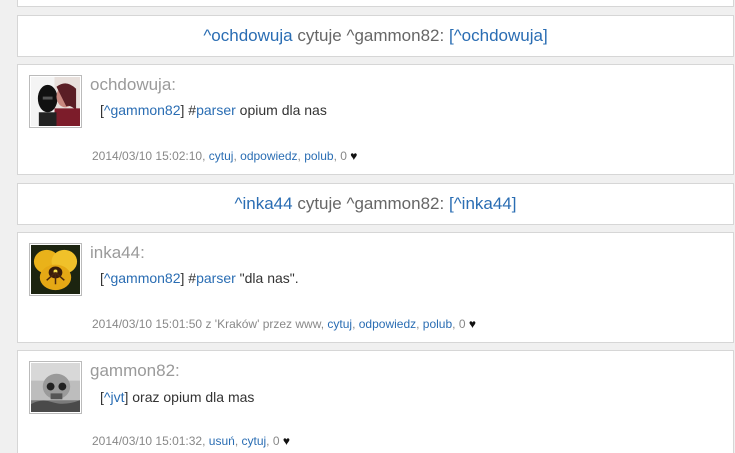  I want to click on post-message: [^gammon82] #parser opium dla nas, so click(213, 110).